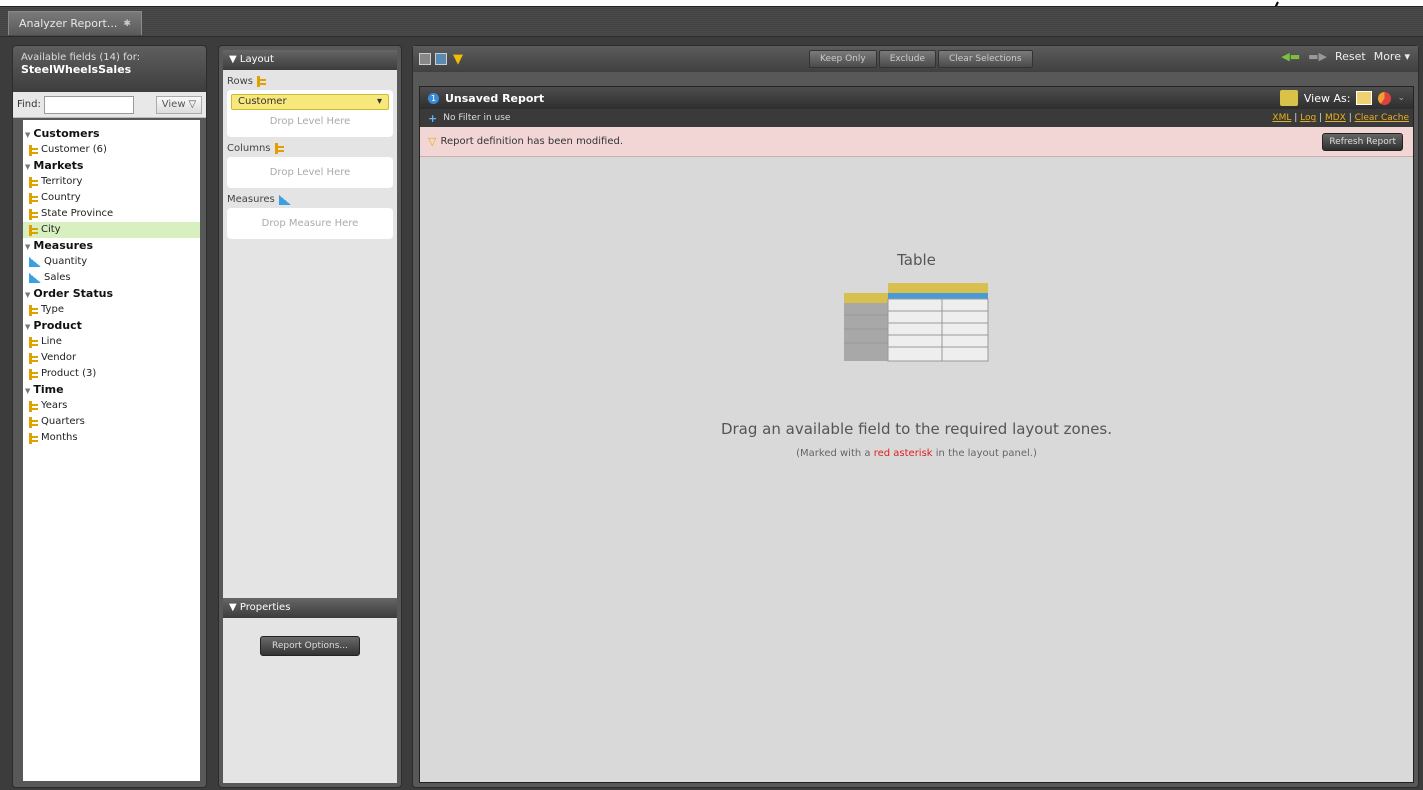 The width and height of the screenshot is (1423, 790). Describe the element at coordinates (1281, 118) in the screenshot. I see `xml-link: XML` at that location.